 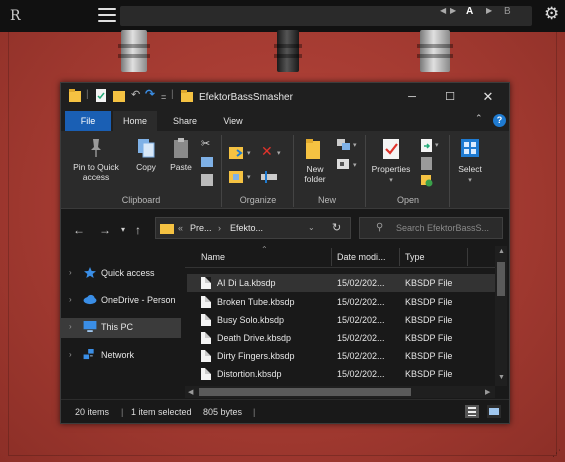 I want to click on minimize-icon: ─, so click(x=412, y=97).